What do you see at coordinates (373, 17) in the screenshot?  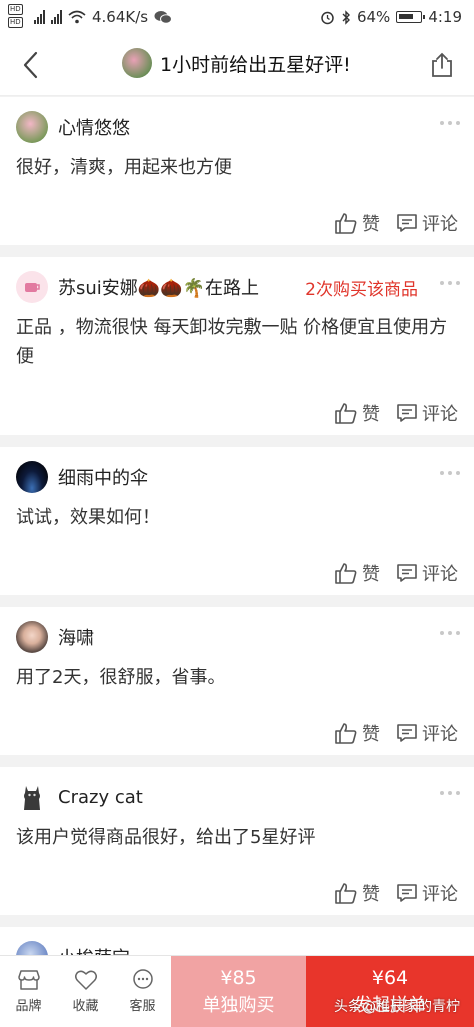 I see `battery-percent: 64%` at bounding box center [373, 17].